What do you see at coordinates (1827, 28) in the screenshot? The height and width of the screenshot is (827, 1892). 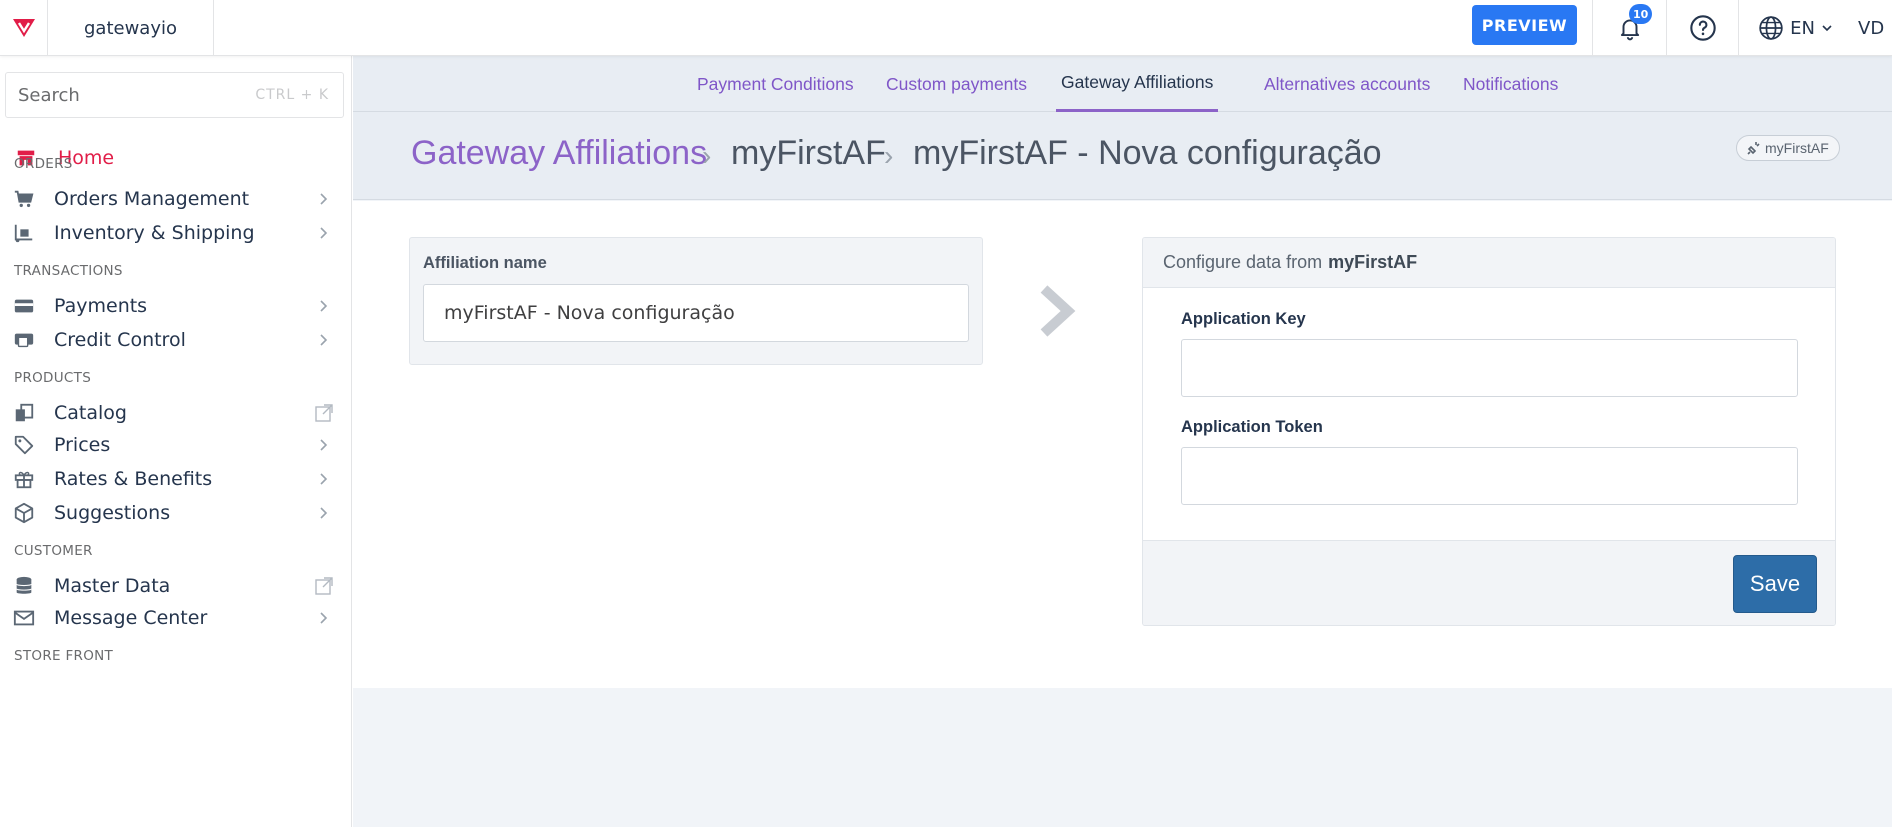 I see `chevron-down-icon` at bounding box center [1827, 28].